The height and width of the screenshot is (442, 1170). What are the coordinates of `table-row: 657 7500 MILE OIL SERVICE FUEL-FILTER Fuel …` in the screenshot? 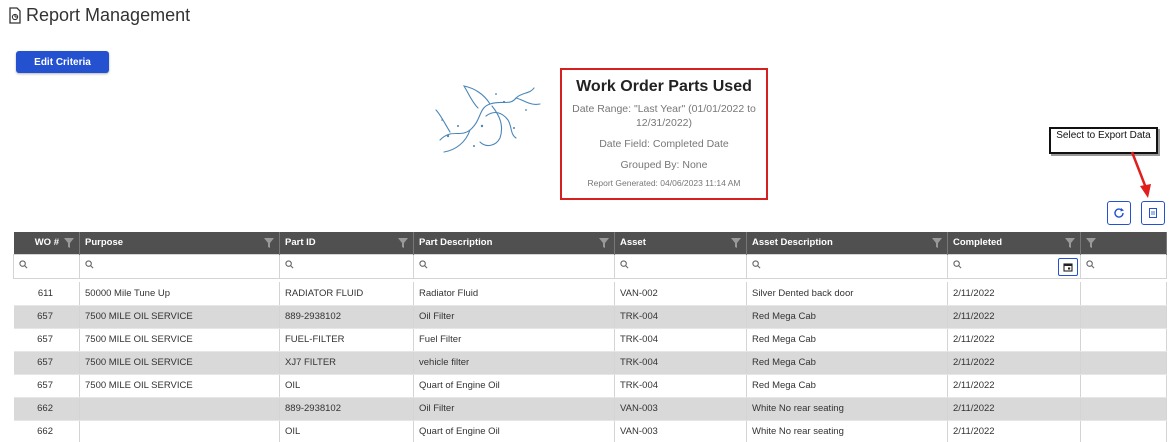 It's located at (590, 340).